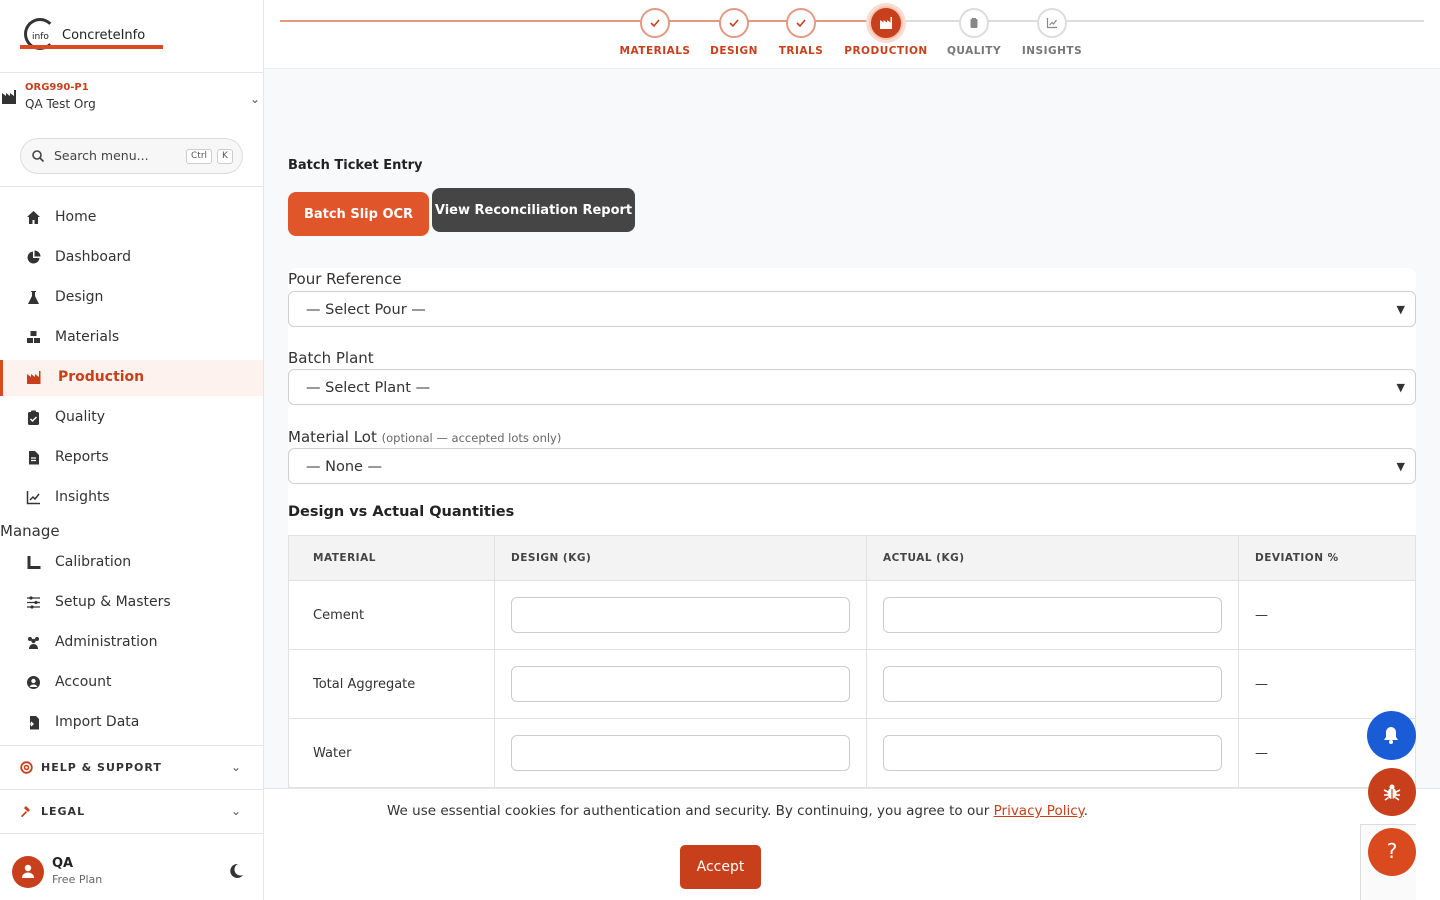 This screenshot has height=900, width=1440. What do you see at coordinates (34, 458) in the screenshot?
I see `file-icon` at bounding box center [34, 458].